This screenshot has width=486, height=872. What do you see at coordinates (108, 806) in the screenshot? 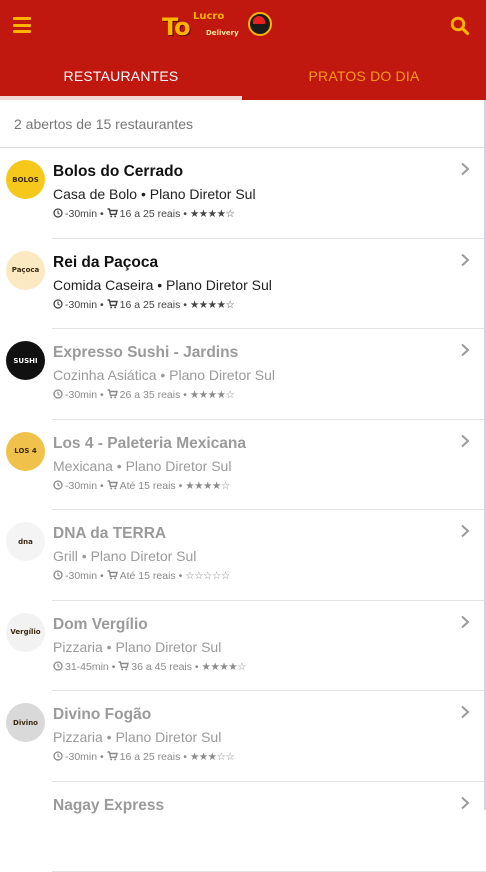
I see `restaurant-name: Nagay Express` at bounding box center [108, 806].